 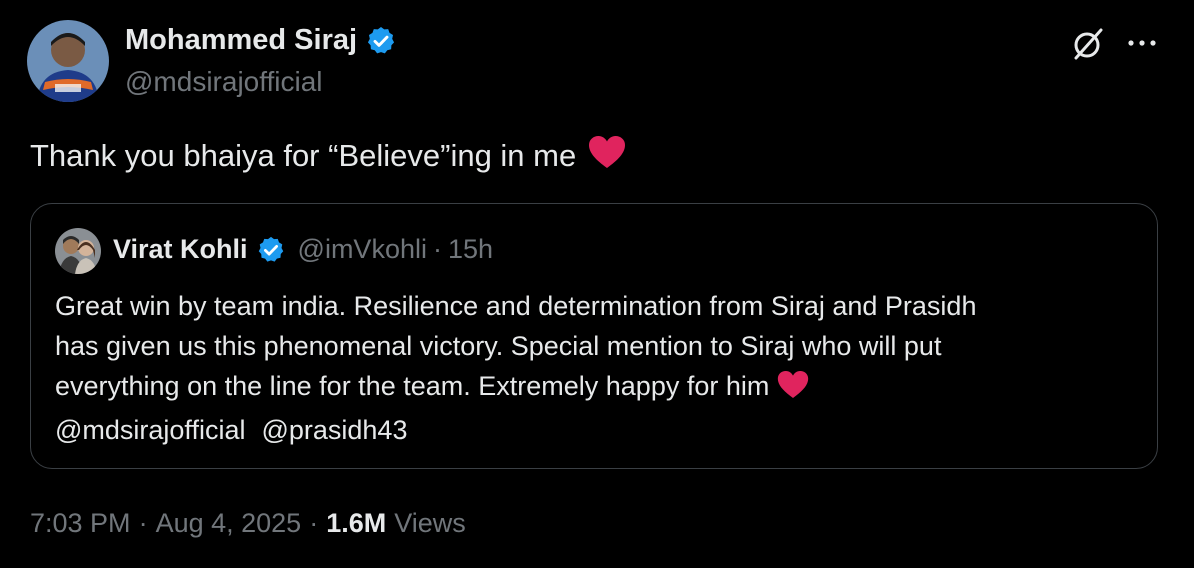 What do you see at coordinates (356, 523) in the screenshot?
I see `views-count: 1.6M` at bounding box center [356, 523].